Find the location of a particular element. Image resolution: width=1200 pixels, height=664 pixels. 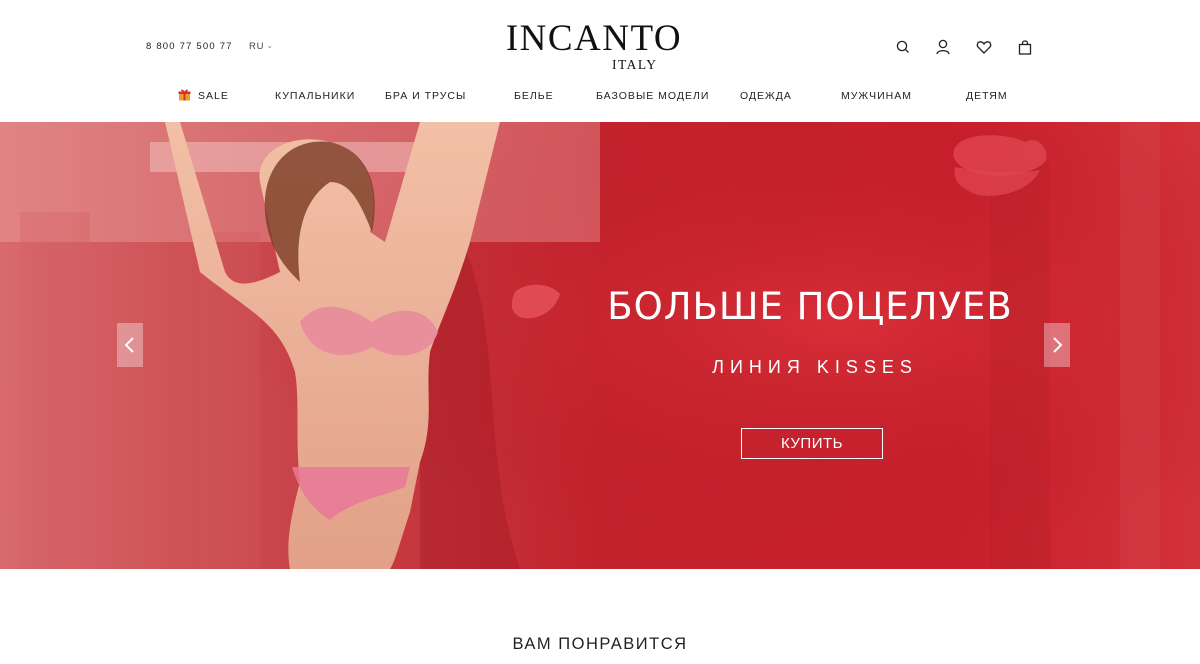

buy-button: КУПИТЬ is located at coordinates (812, 443).